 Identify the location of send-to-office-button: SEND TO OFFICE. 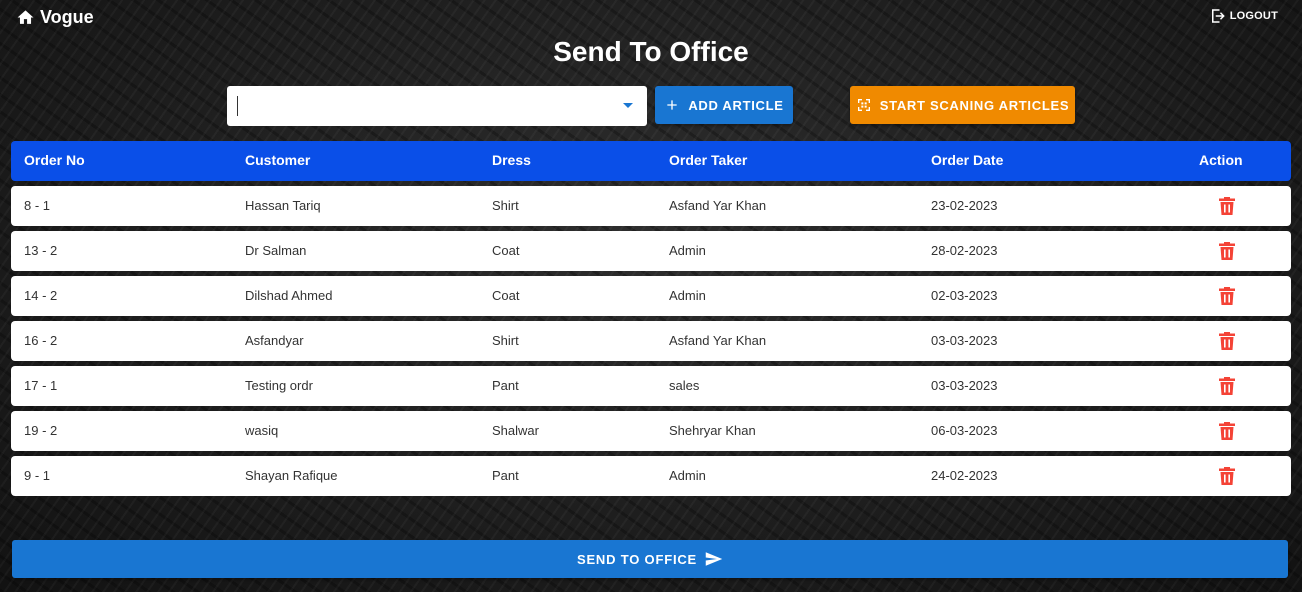
(650, 559).